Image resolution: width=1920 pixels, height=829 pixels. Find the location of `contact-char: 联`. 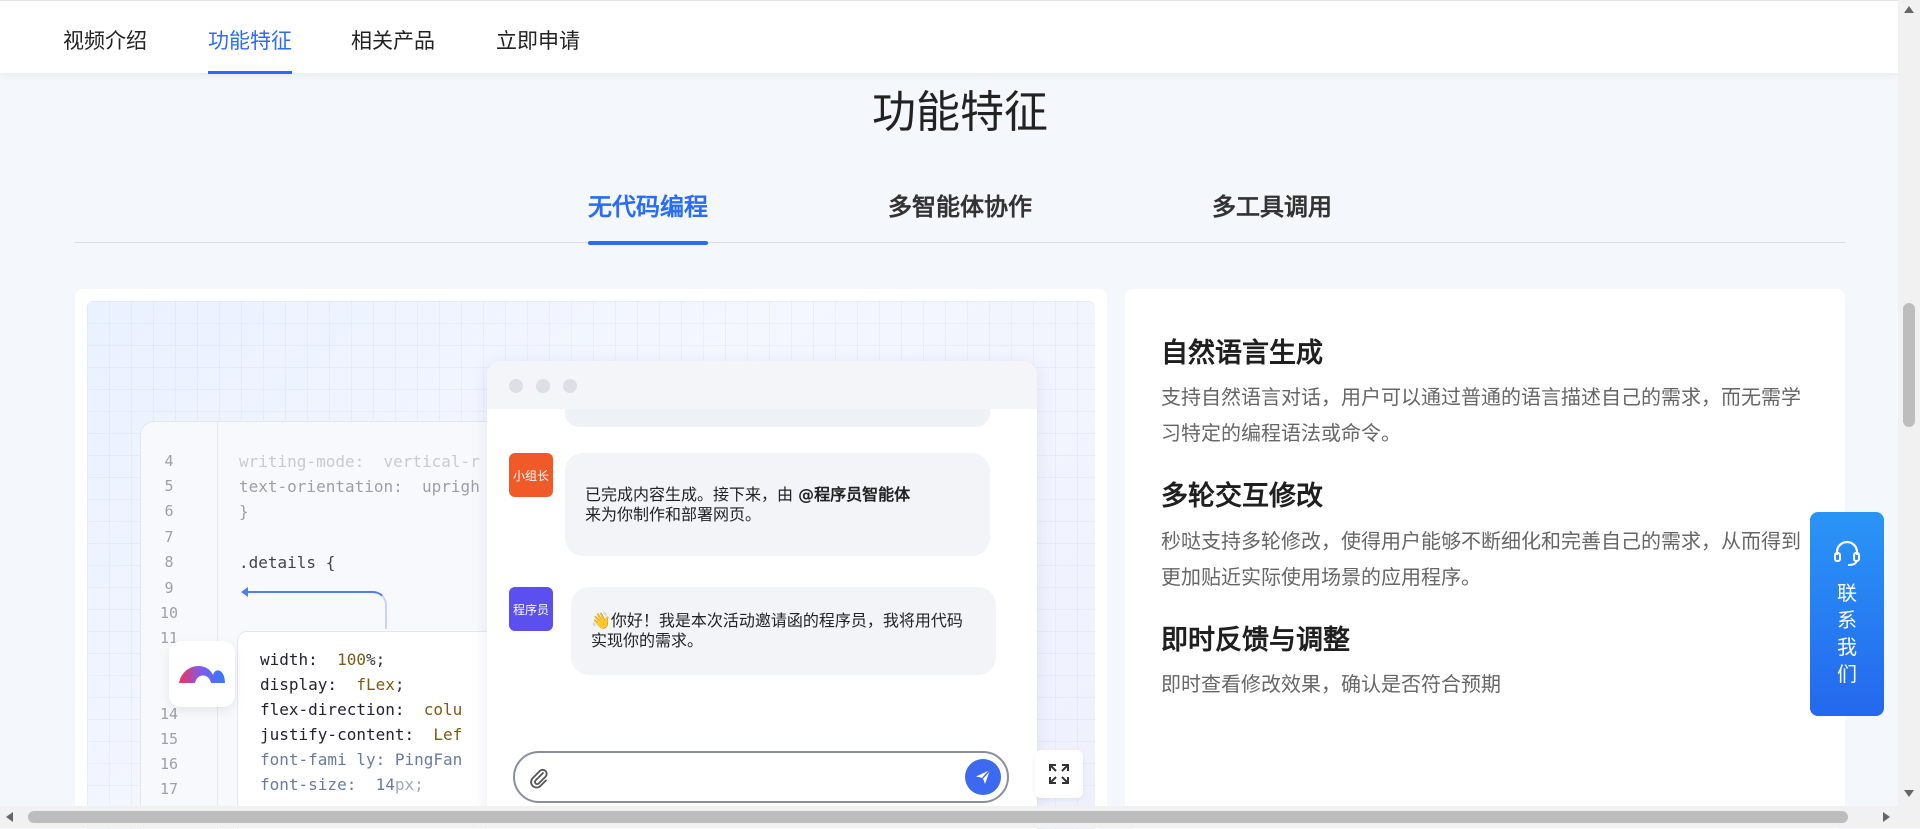

contact-char: 联 is located at coordinates (1847, 593).